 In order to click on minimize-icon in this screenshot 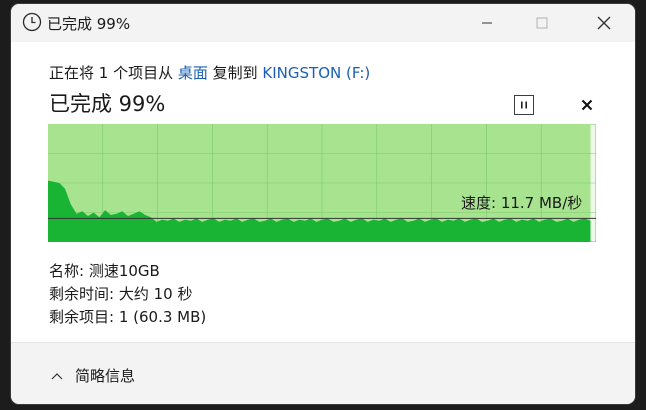, I will do `click(487, 23)`.